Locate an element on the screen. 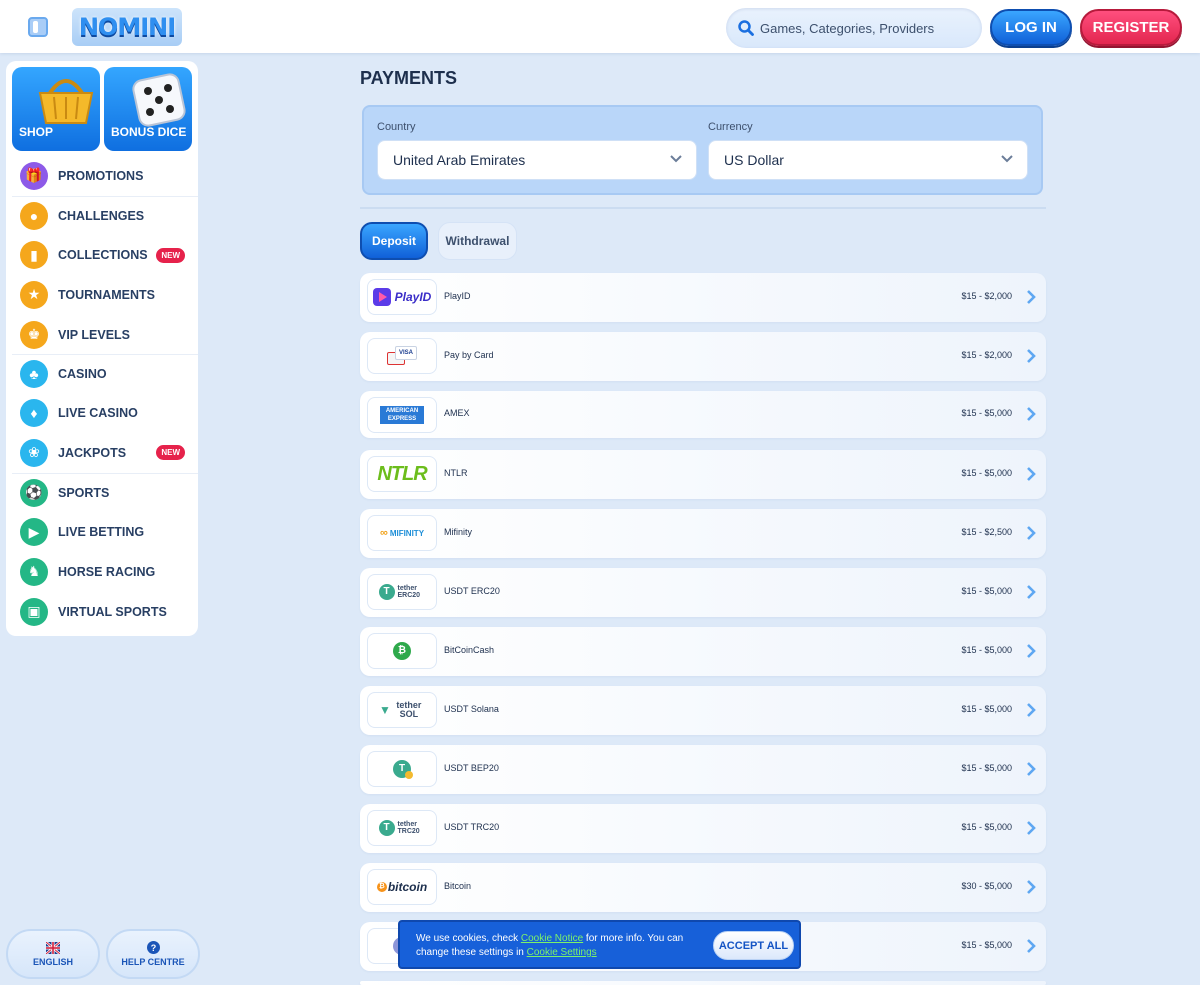 The width and height of the screenshot is (1200, 985). sidebar-item-casino: ♣ CASINO is located at coordinates (102, 374).